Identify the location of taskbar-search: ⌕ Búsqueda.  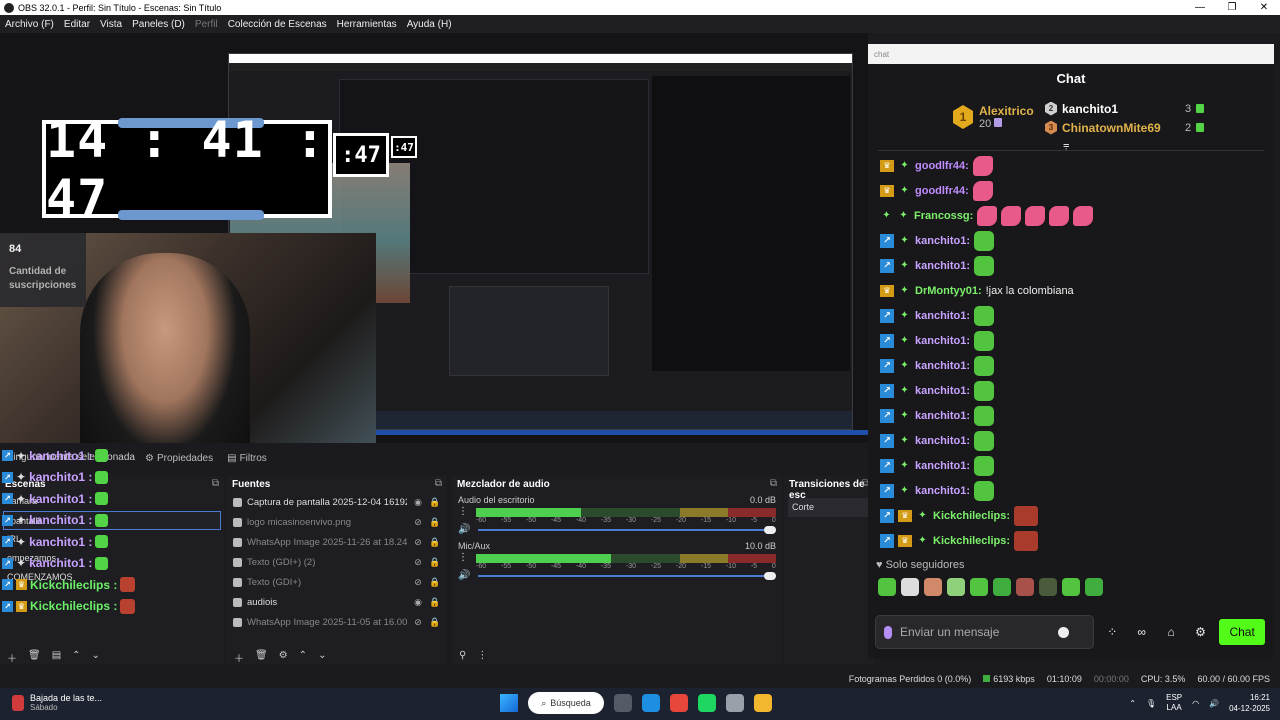
(566, 703).